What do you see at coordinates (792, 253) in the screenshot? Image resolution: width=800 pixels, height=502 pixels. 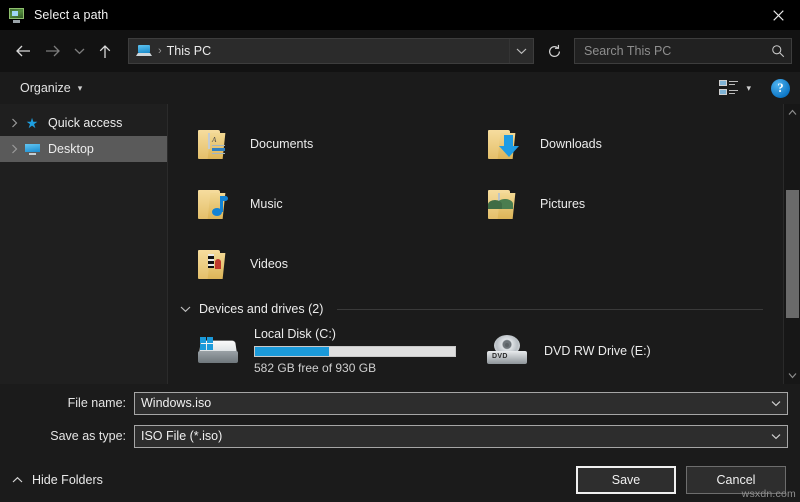 I see `scrollbar-thumb` at bounding box center [792, 253].